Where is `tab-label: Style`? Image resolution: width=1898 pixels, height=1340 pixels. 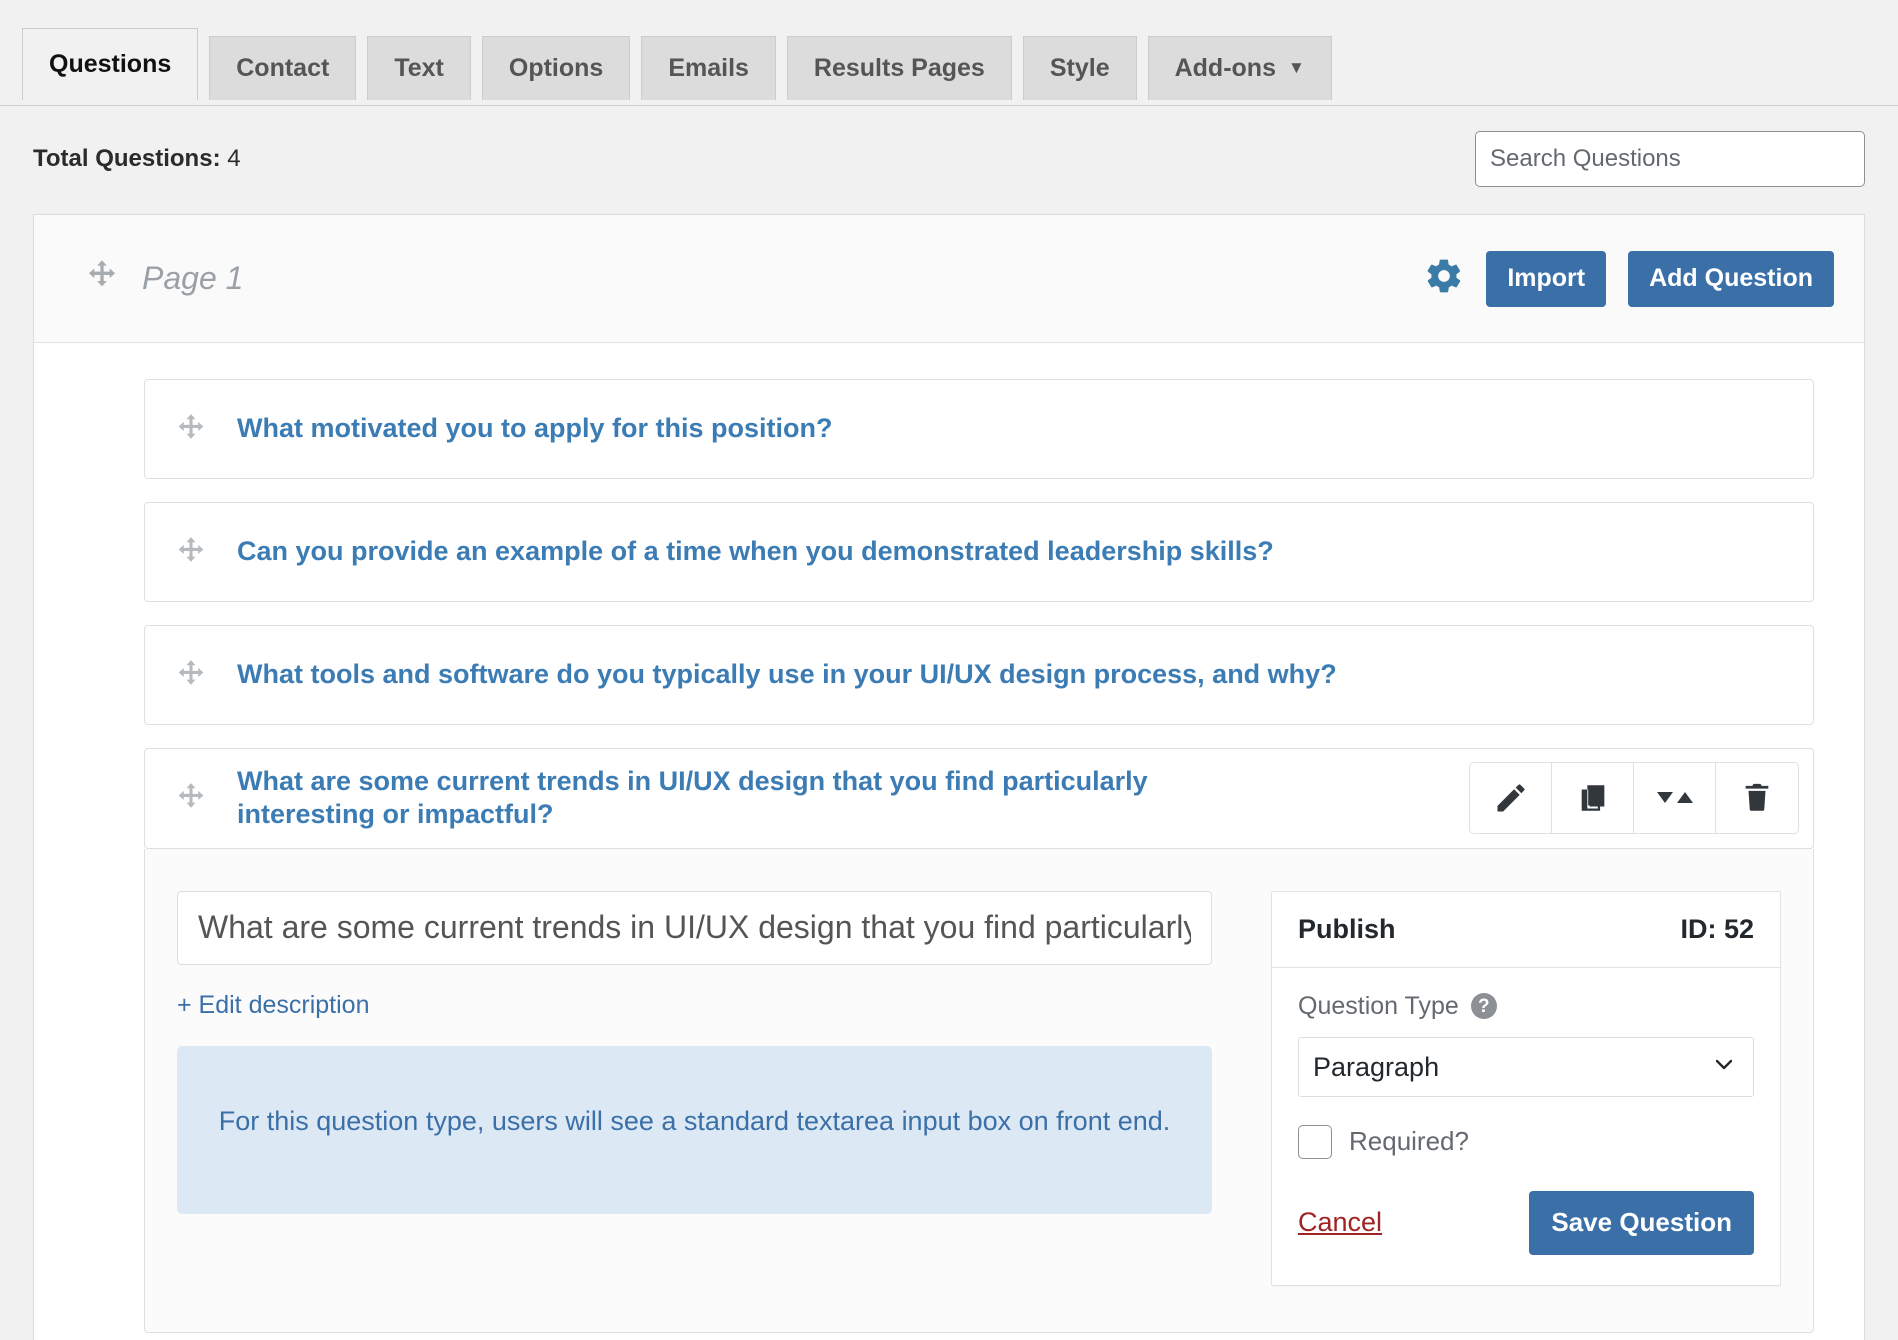 tab-label: Style is located at coordinates (1079, 68).